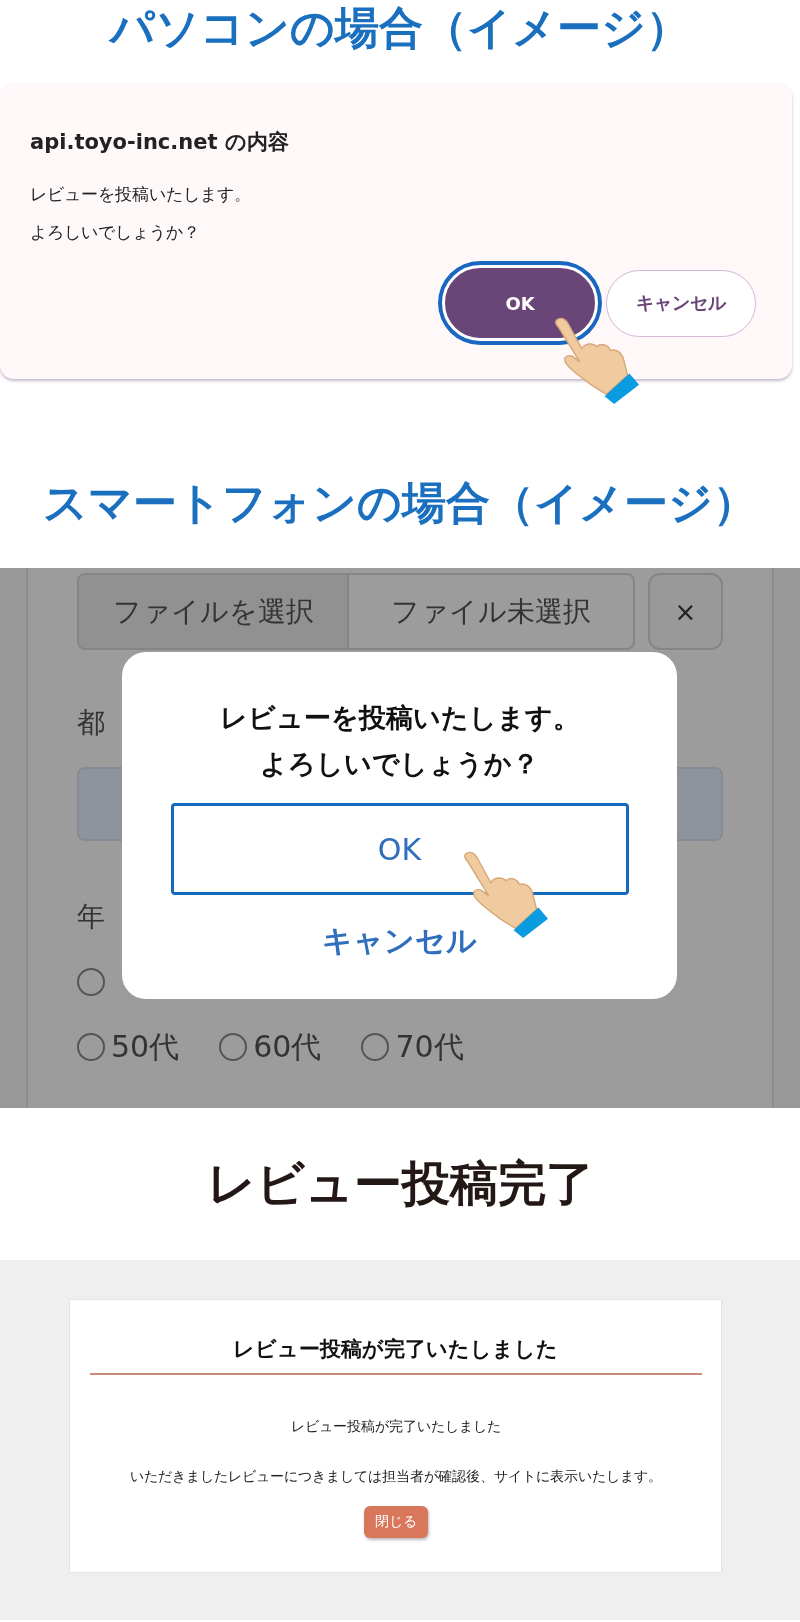 The width and height of the screenshot is (800, 1622). I want to click on radio-label: 50代, so click(145, 1046).